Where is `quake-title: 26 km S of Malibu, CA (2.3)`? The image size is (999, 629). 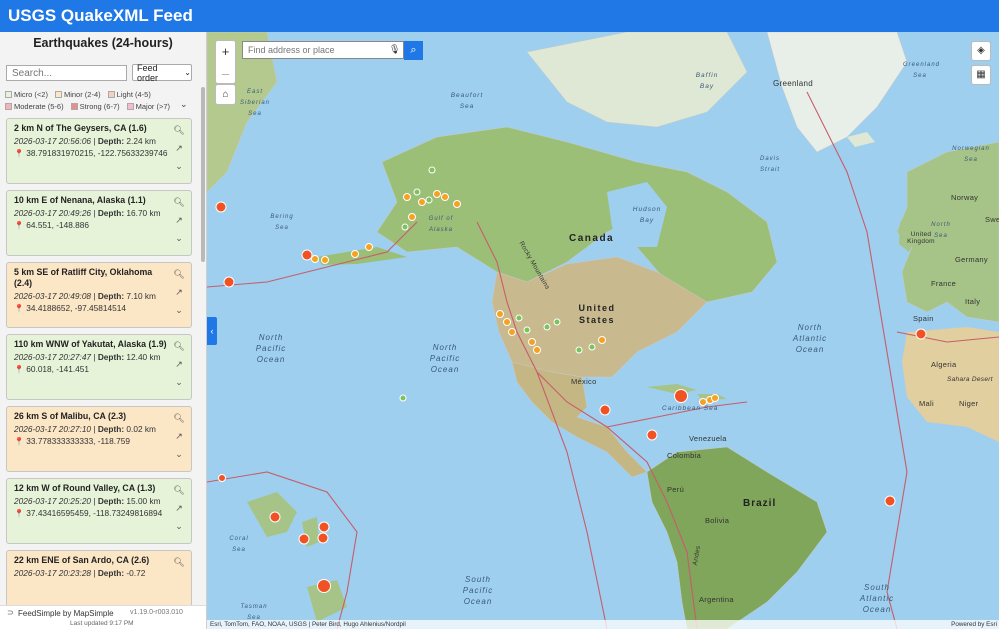 quake-title: 26 km S of Malibu, CA (2.3) is located at coordinates (70, 416).